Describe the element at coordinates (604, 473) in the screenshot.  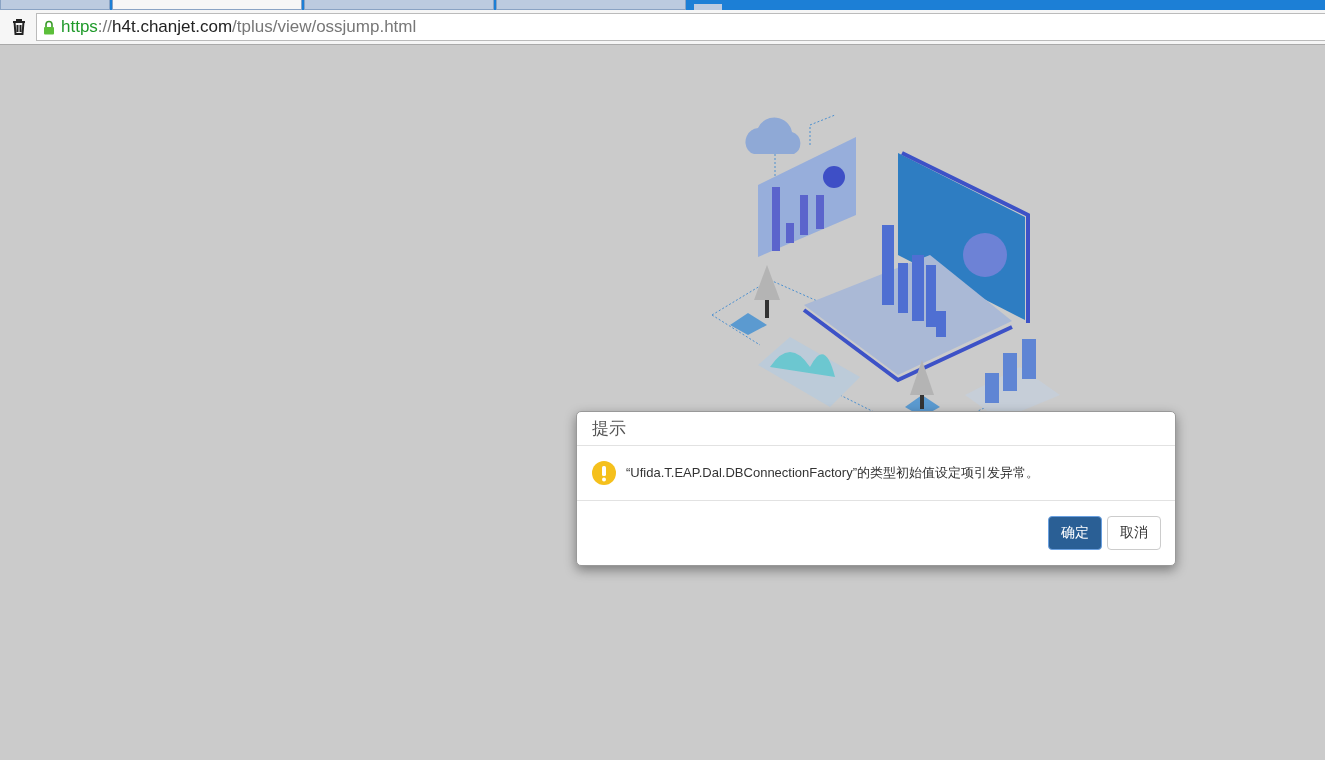
I see `warning-icon` at that location.